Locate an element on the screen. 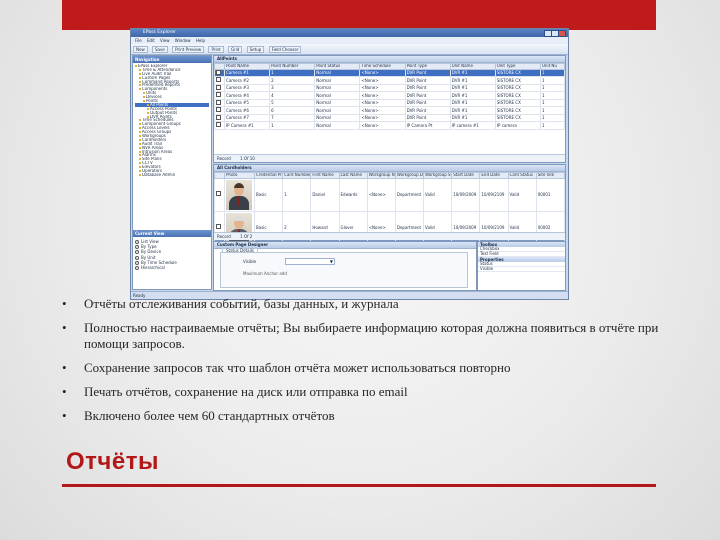  table-cell: Normal is located at coordinates (337, 102).